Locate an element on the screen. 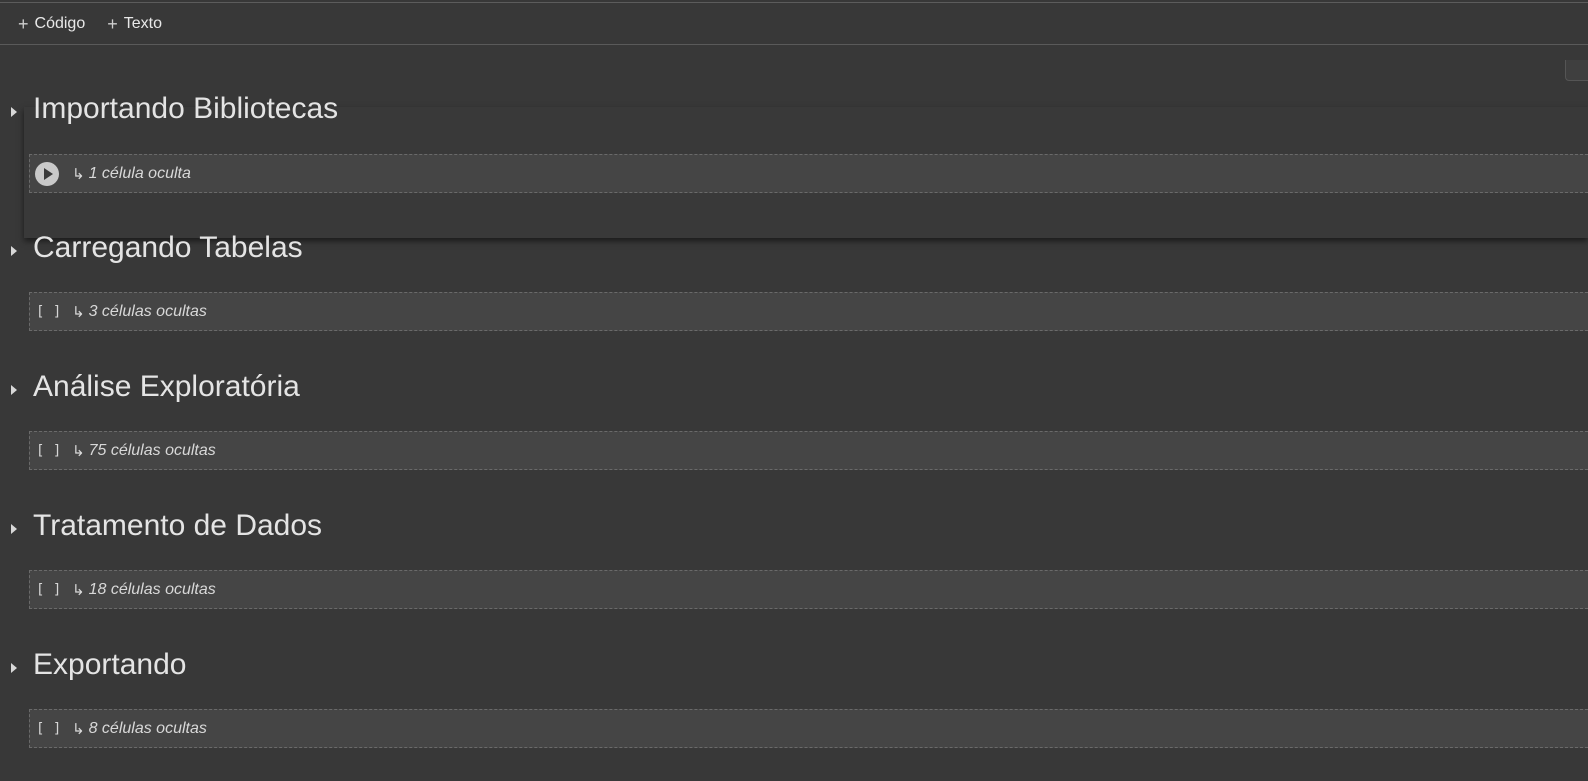 This screenshot has width=1588, height=781. hidden-cells-label: 1 célula oculta is located at coordinates (139, 173).